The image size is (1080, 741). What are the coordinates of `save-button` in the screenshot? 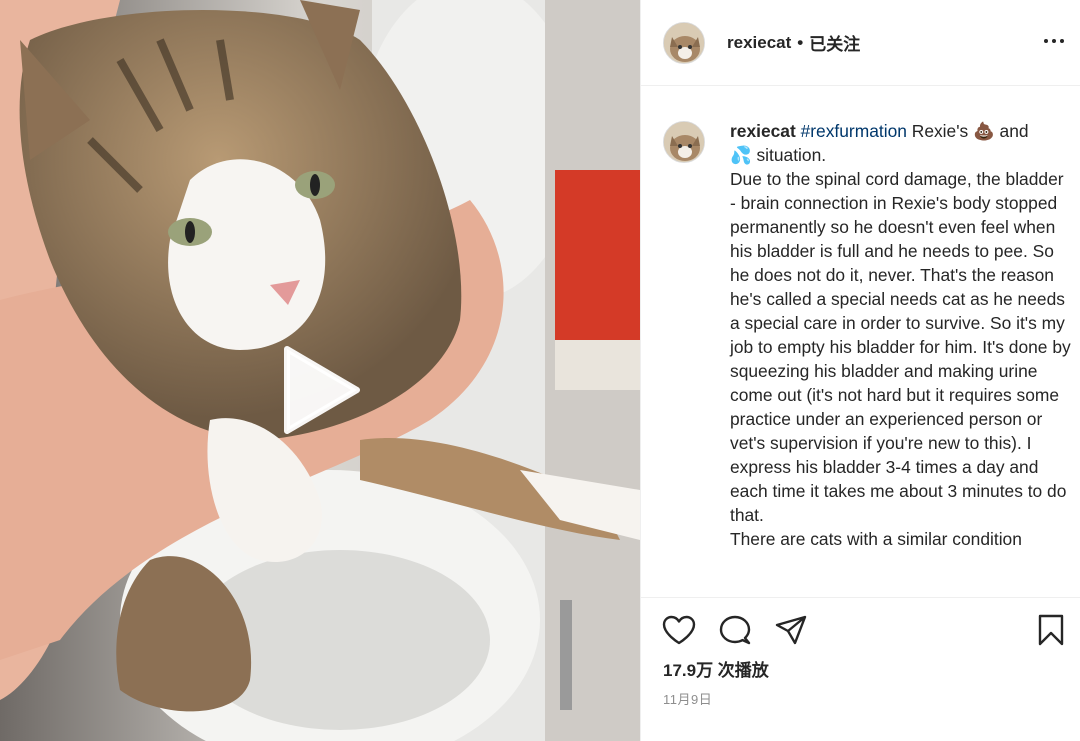 It's located at (1051, 630).